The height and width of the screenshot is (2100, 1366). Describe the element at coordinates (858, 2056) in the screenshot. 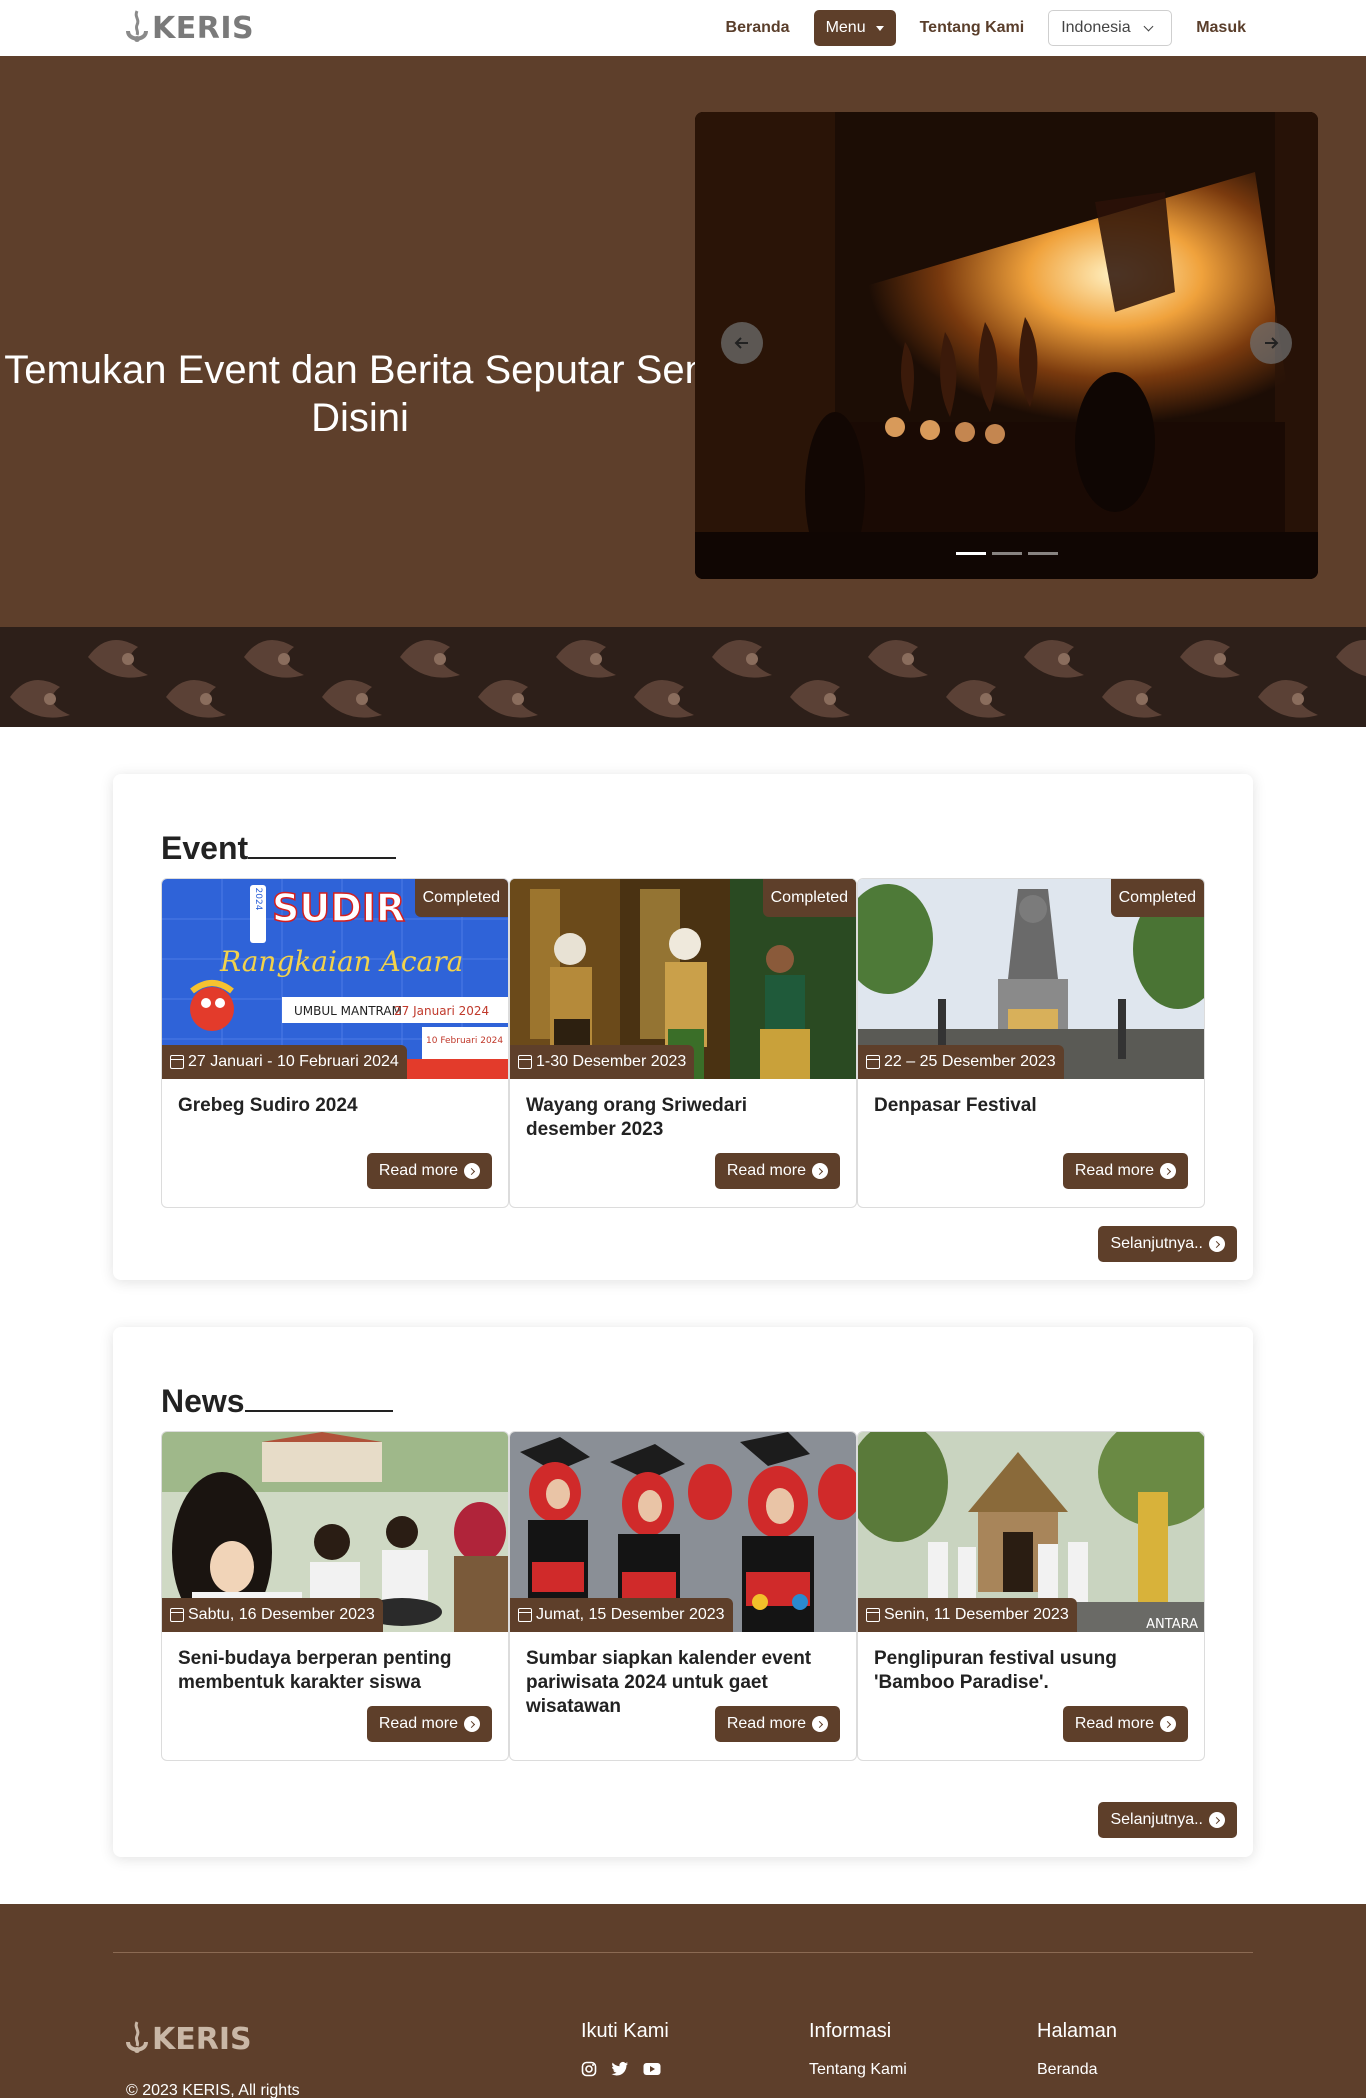

I see `footer-info-column: Informasi Tentang Kami` at that location.